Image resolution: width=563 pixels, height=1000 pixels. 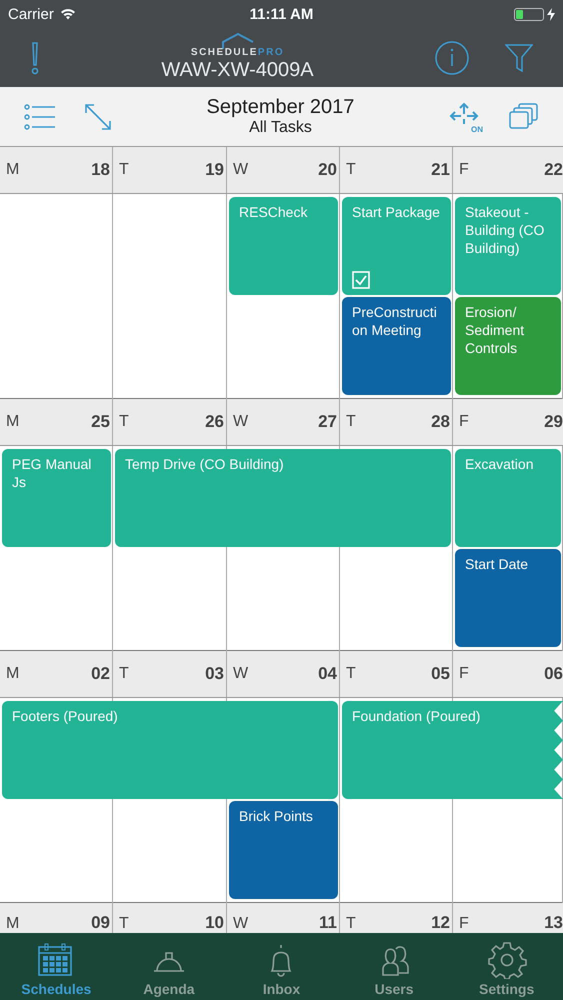 I want to click on settings-icon, so click(x=506, y=960).